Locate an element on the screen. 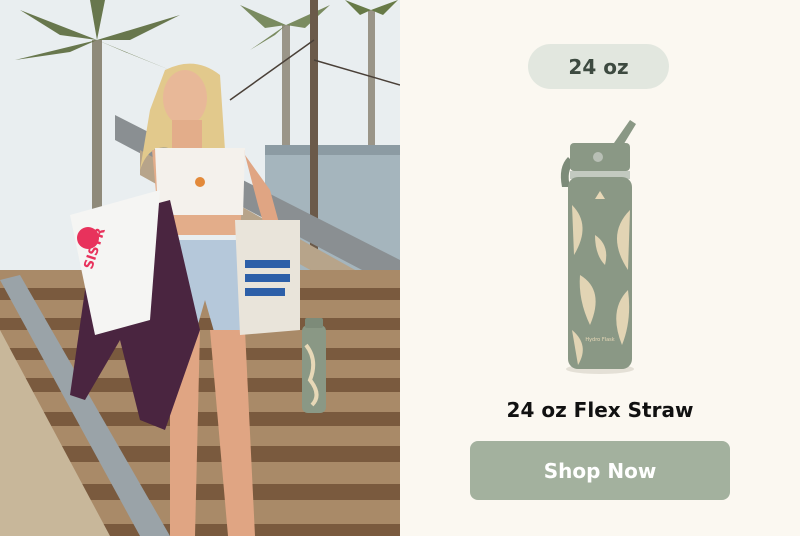 This screenshot has height=536, width=800. bottle-brand-text: Hydro Flask is located at coordinates (599, 340).